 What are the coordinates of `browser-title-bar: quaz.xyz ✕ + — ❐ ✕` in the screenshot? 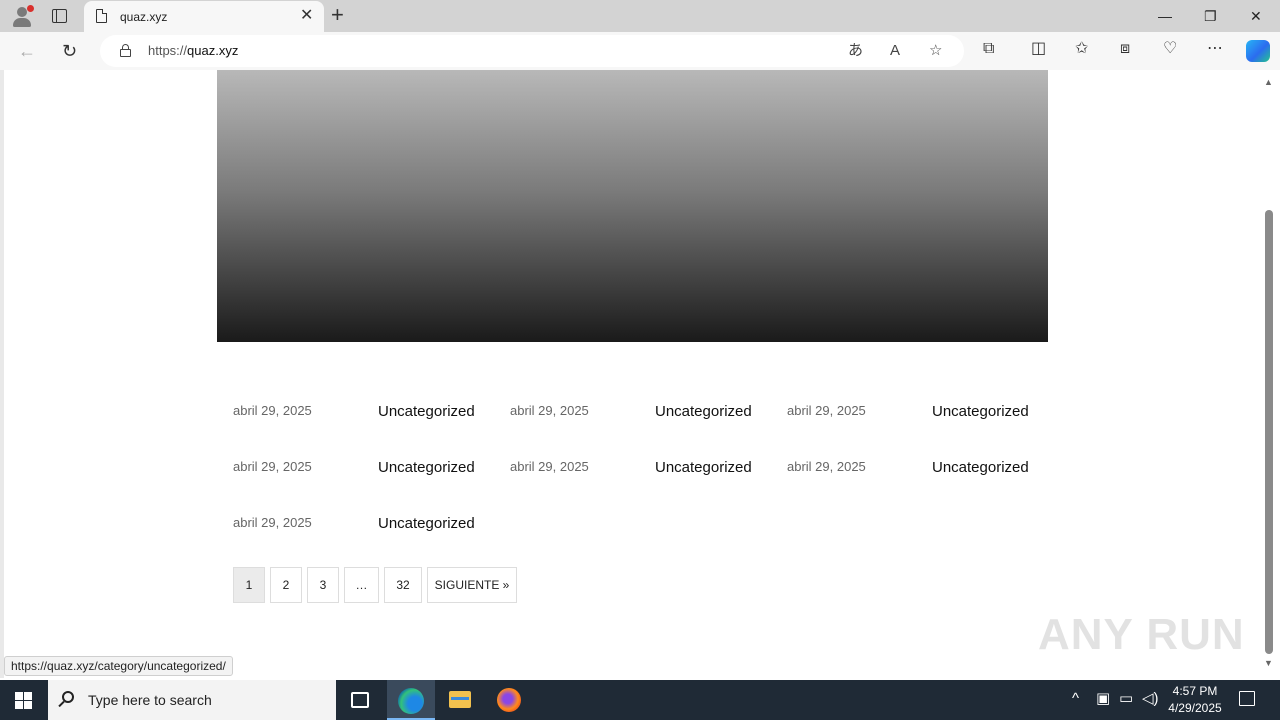 It's located at (640, 16).